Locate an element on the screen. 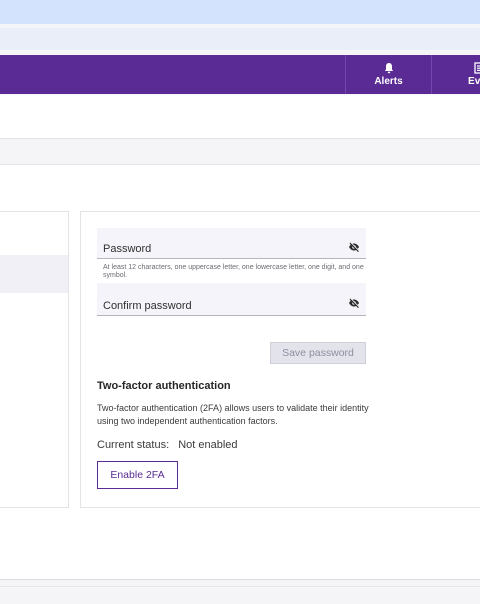 This screenshot has width=480, height=604. footer-divider is located at coordinates (240, 586).